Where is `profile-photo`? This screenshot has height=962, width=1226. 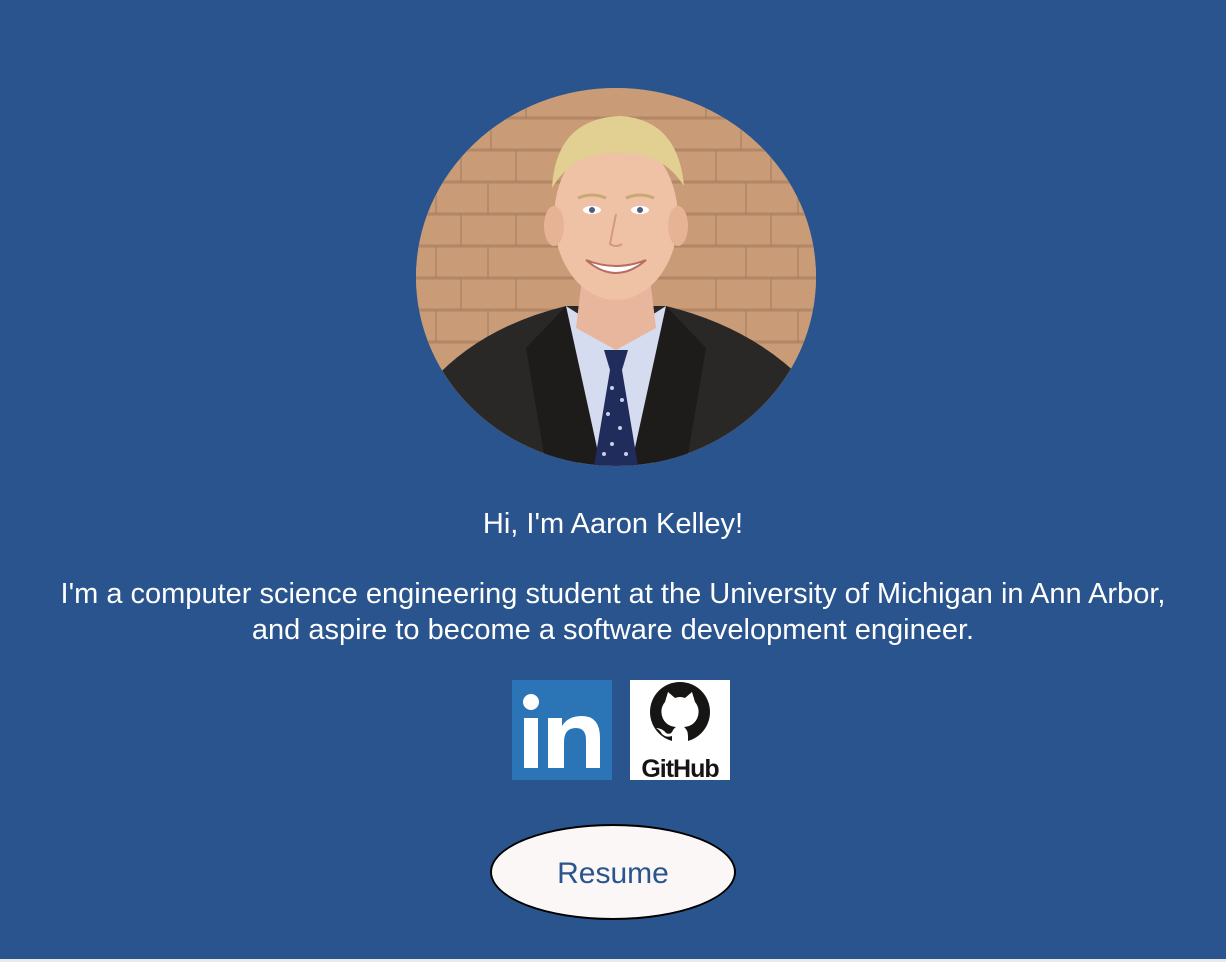 profile-photo is located at coordinates (616, 277).